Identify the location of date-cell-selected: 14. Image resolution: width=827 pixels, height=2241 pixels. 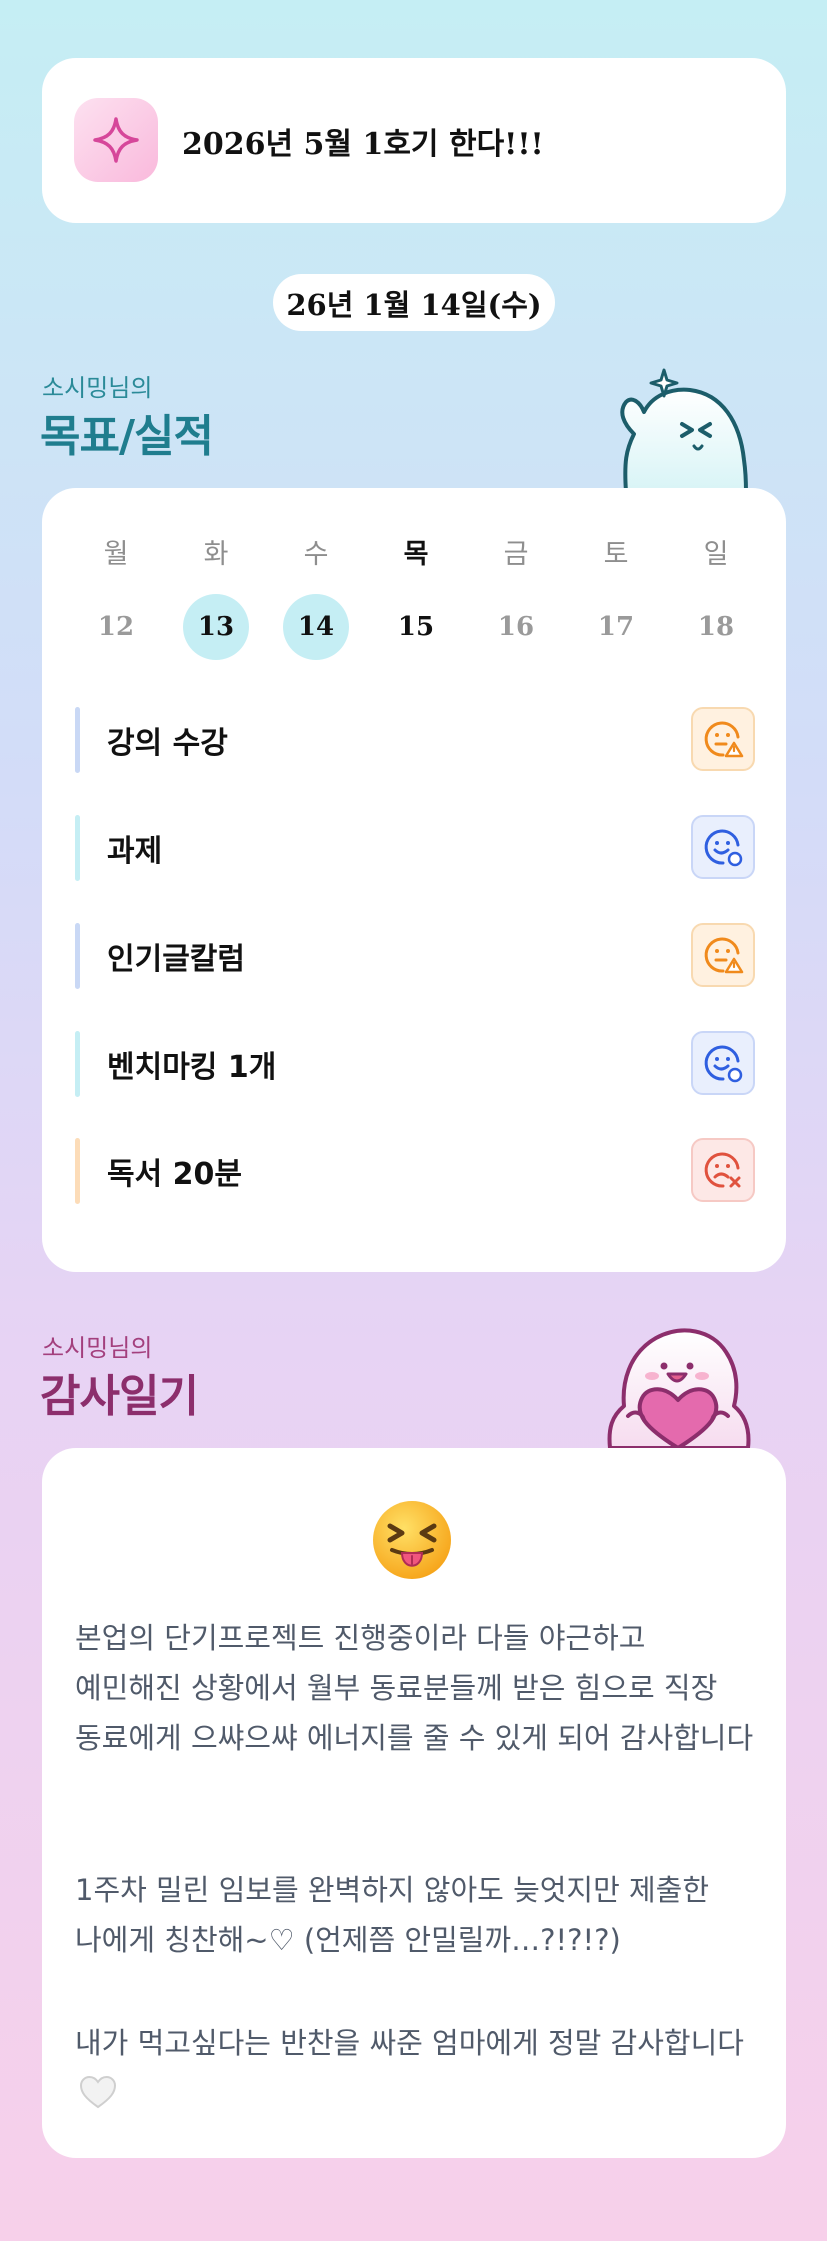
(316, 627).